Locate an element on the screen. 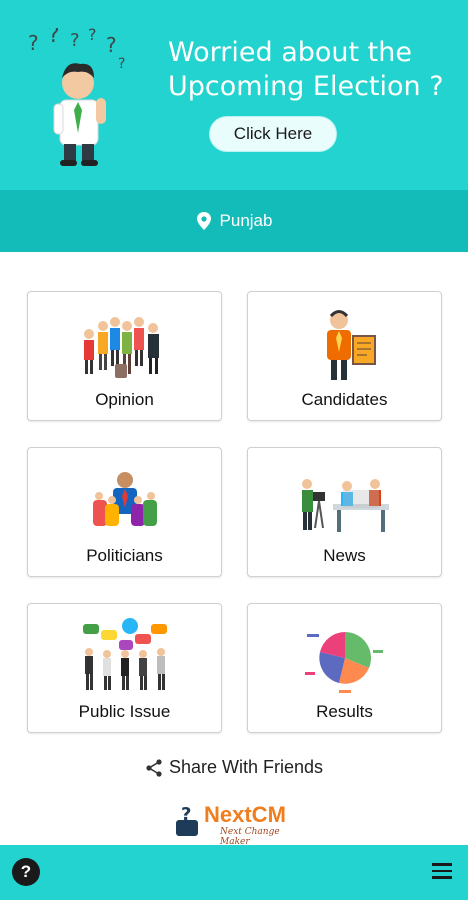 The width and height of the screenshot is (468, 900). public-issue-label: Public Issue is located at coordinates (124, 711).